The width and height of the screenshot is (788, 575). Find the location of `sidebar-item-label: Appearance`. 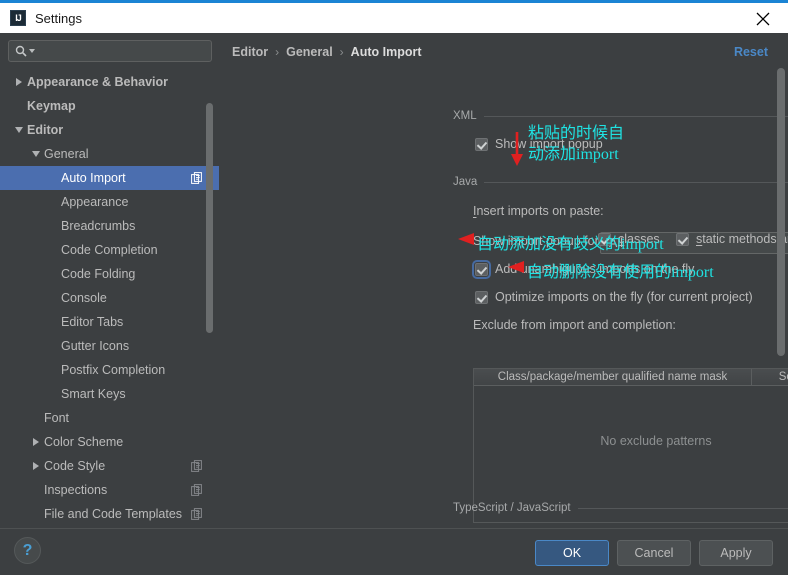

sidebar-item-label: Appearance is located at coordinates (95, 202).